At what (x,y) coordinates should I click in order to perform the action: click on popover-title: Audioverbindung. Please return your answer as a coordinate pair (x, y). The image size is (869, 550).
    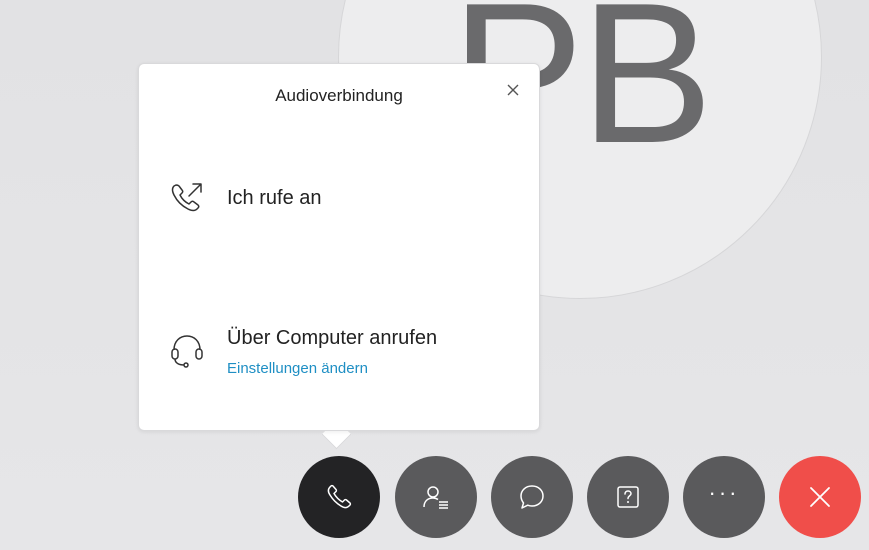
    Looking at the image, I should click on (339, 95).